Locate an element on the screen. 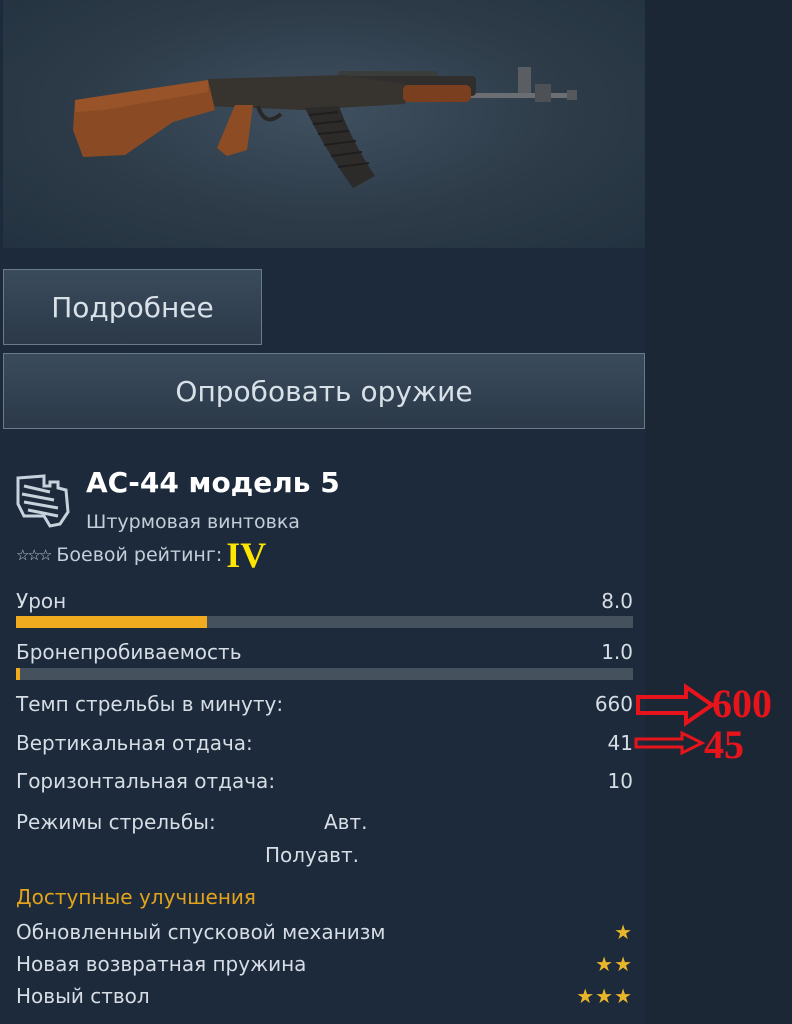 The height and width of the screenshot is (1024, 792). annotation-arrows is located at coordinates (675, 719).